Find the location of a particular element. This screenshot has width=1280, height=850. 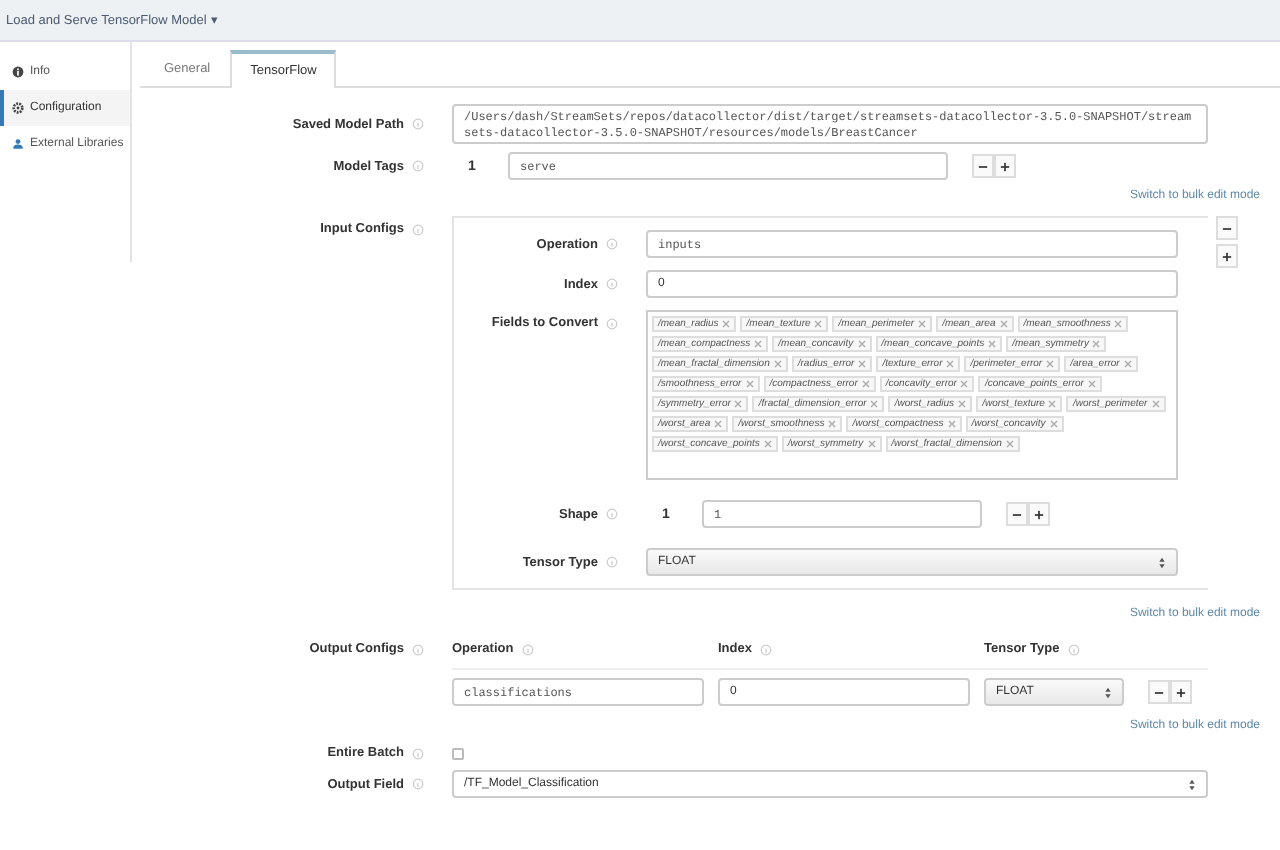

user-icon is located at coordinates (18, 144).